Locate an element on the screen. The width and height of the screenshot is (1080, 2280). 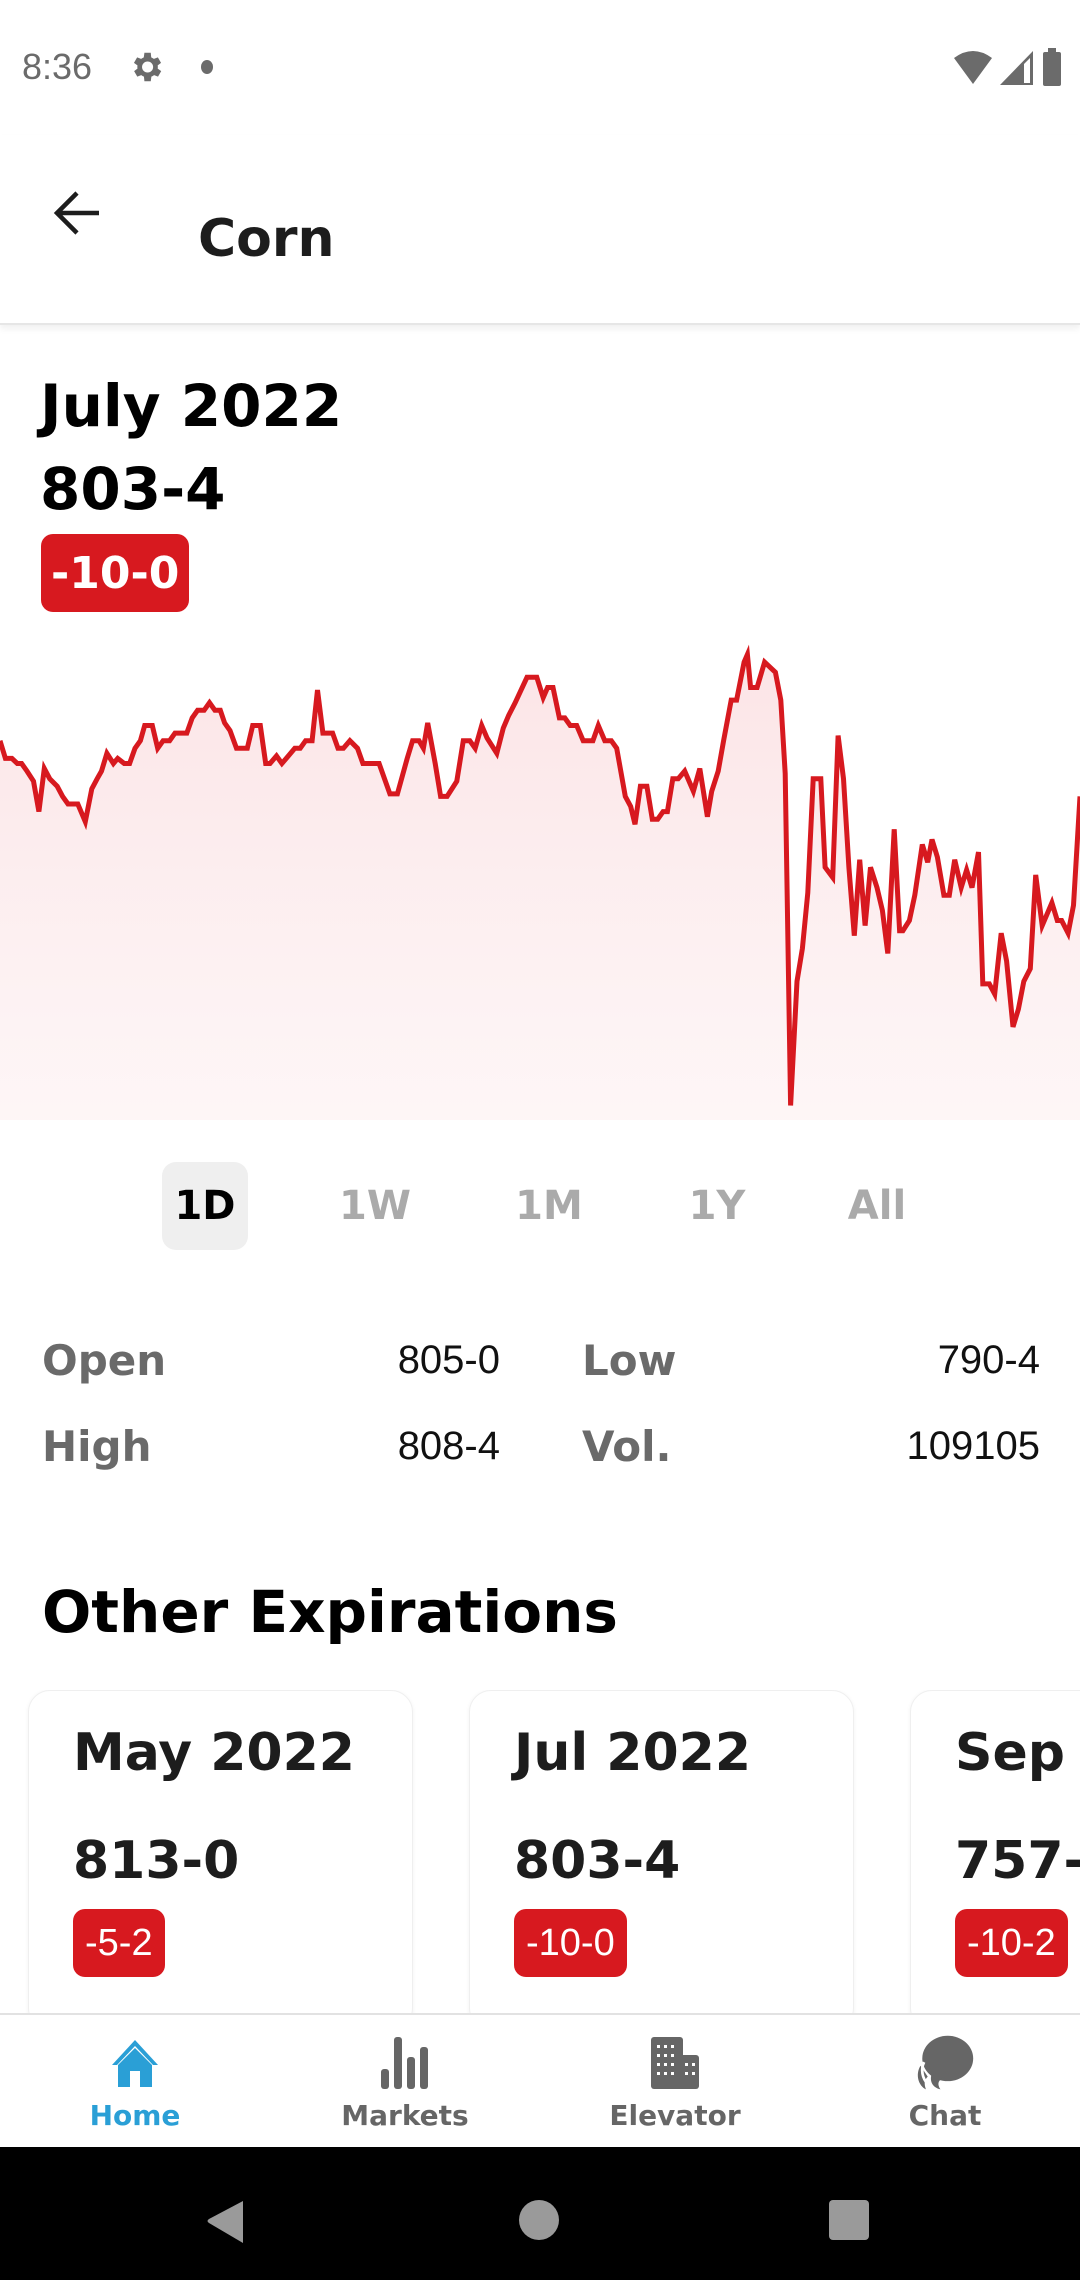
nav-label: Chat is located at coordinates (945, 2115).